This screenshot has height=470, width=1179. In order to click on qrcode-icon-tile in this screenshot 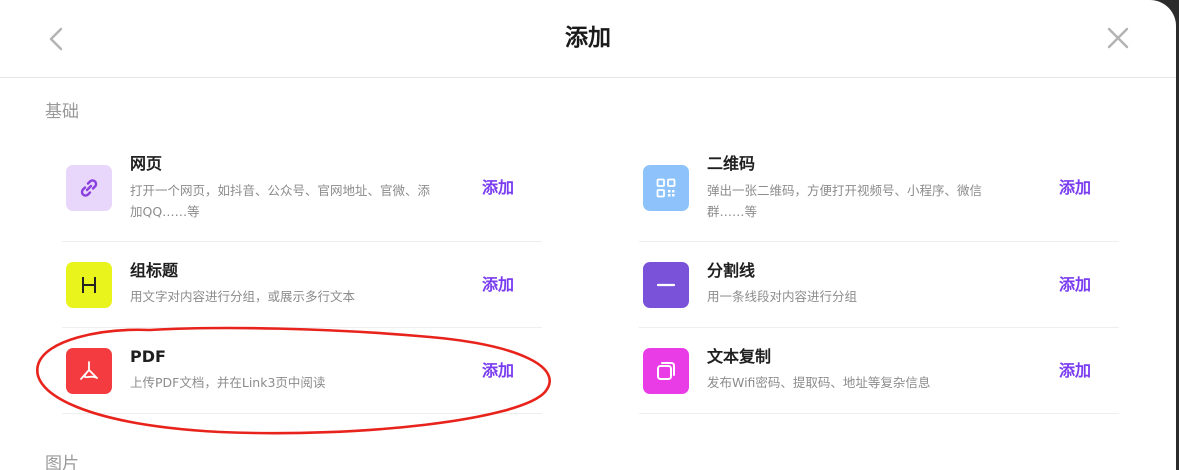, I will do `click(666, 188)`.